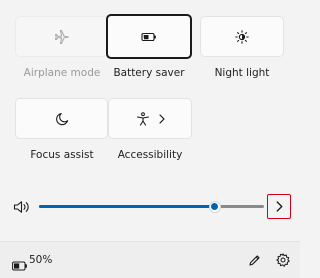  I want to click on pencil-icon, so click(254, 261).